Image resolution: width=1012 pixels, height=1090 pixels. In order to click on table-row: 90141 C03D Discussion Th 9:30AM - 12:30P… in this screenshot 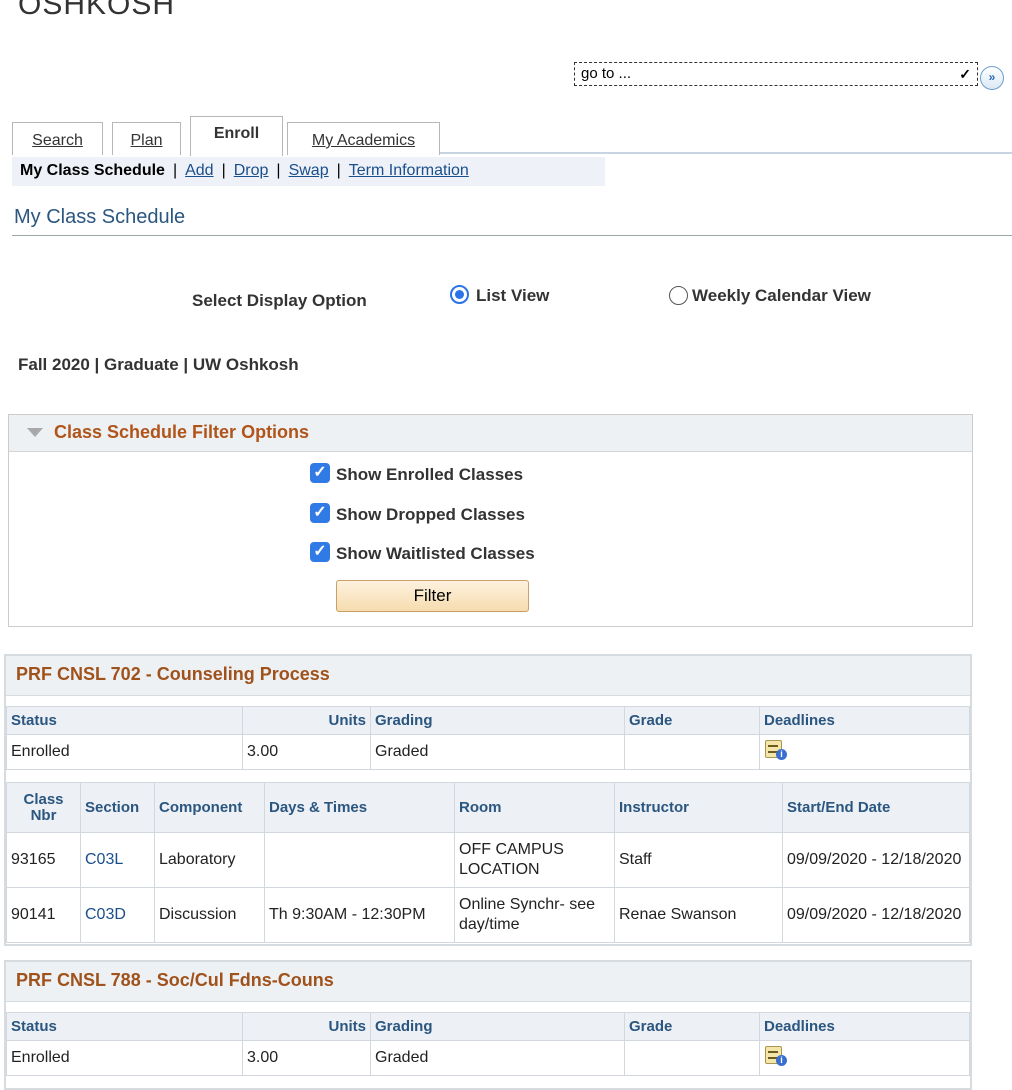, I will do `click(488, 915)`.